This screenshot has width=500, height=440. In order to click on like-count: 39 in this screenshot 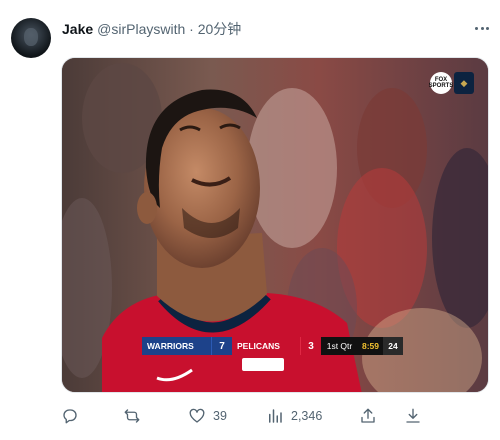, I will do `click(220, 416)`.